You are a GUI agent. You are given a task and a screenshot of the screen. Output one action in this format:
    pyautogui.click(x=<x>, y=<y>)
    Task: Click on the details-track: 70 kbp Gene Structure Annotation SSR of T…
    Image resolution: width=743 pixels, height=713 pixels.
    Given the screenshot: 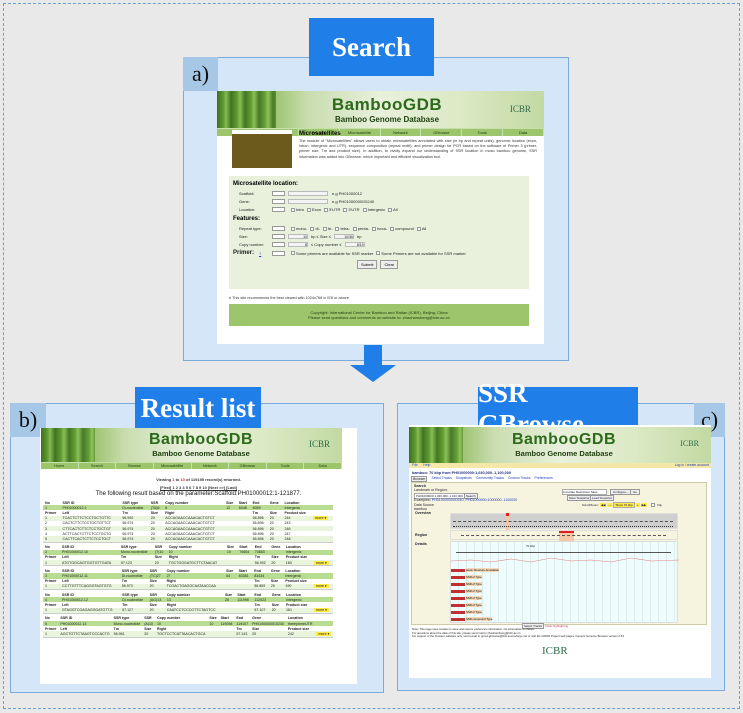 What is the action you would take?
    pyautogui.click(x=564, y=582)
    